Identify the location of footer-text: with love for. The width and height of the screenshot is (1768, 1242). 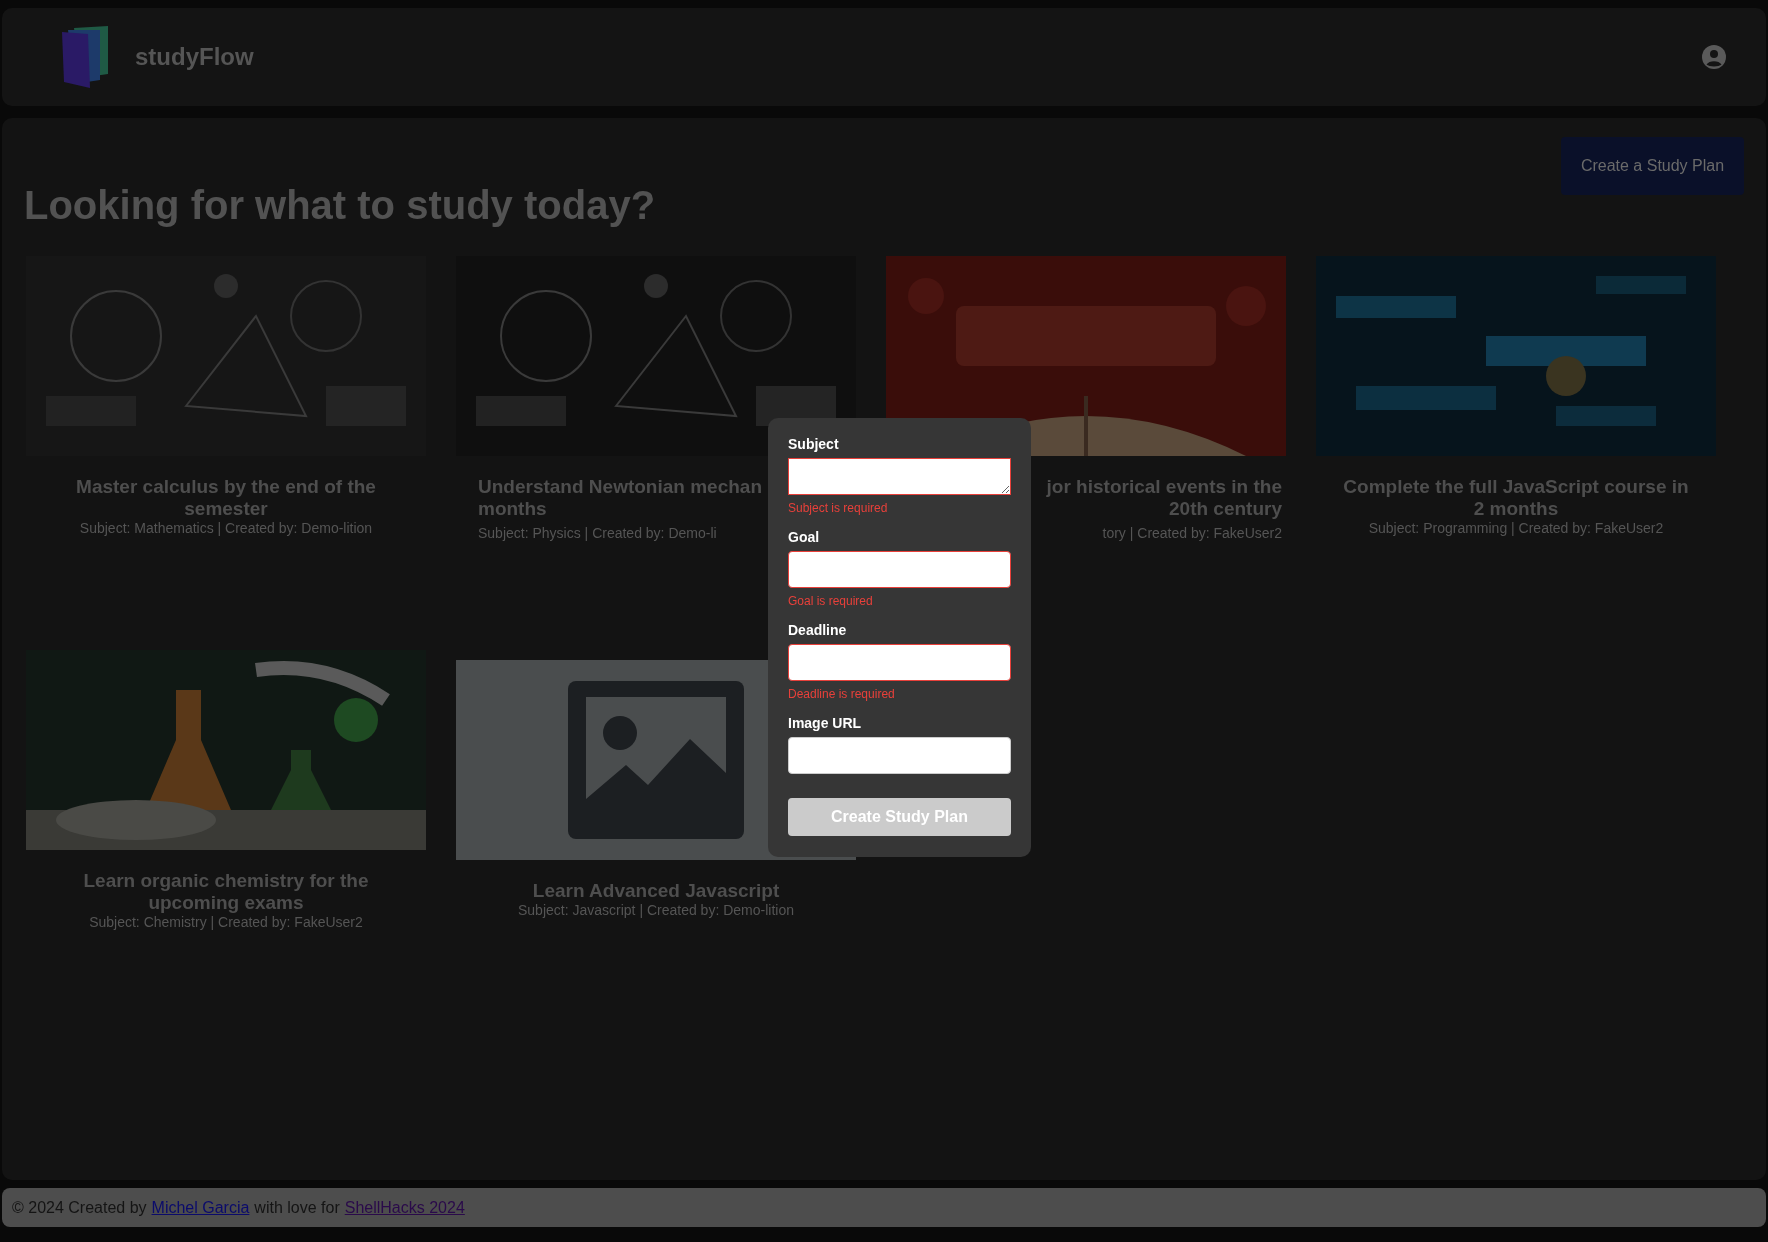
(297, 1207).